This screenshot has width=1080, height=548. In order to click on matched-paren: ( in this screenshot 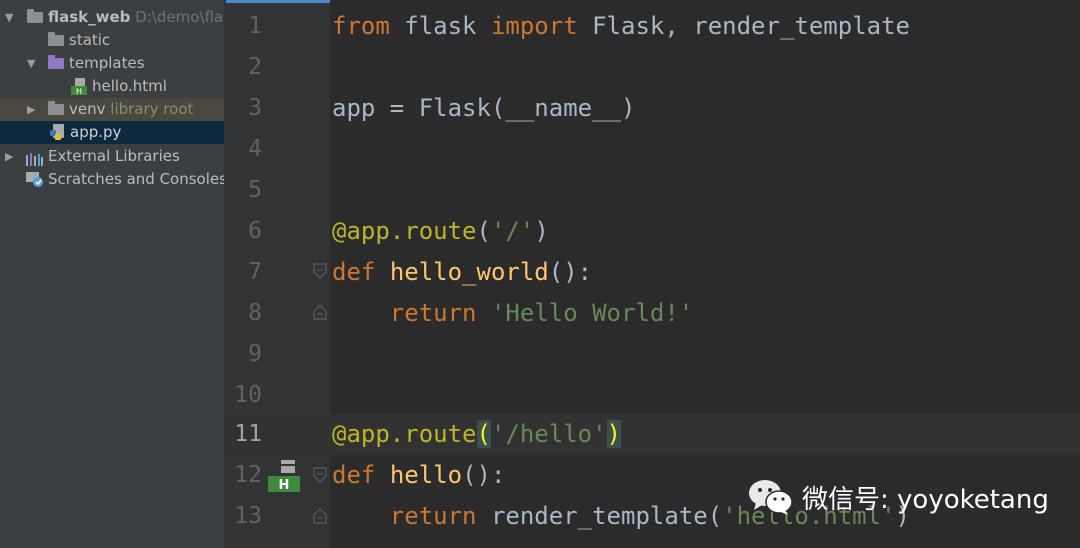, I will do `click(483, 434)`.